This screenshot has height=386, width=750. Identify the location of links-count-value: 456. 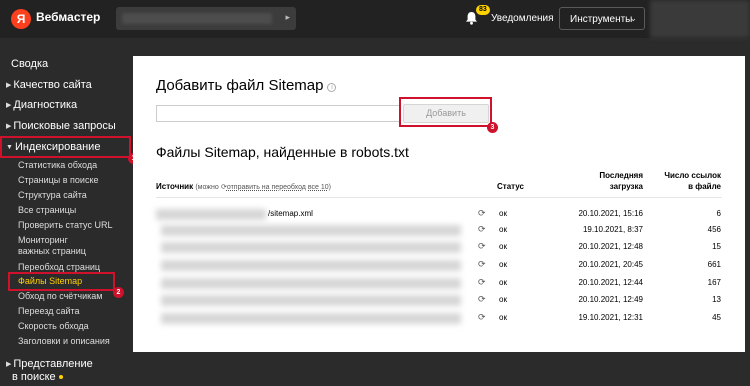
(714, 229).